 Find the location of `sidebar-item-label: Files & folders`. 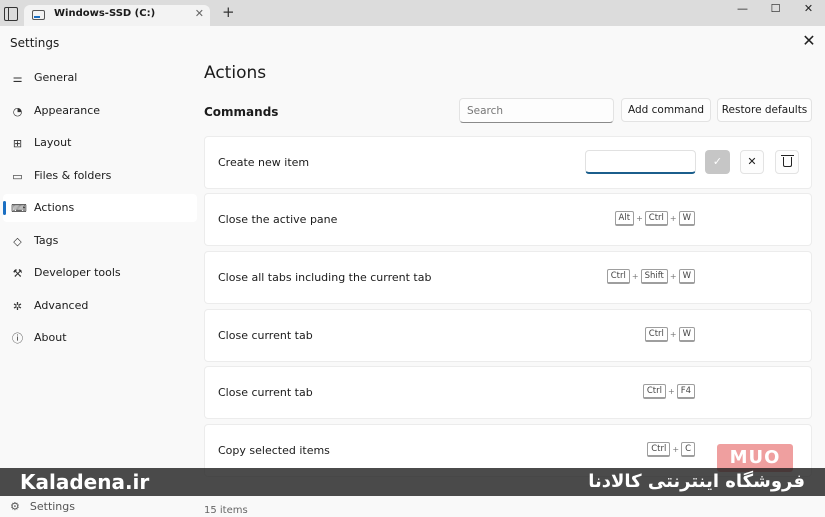

sidebar-item-label: Files & folders is located at coordinates (73, 175).